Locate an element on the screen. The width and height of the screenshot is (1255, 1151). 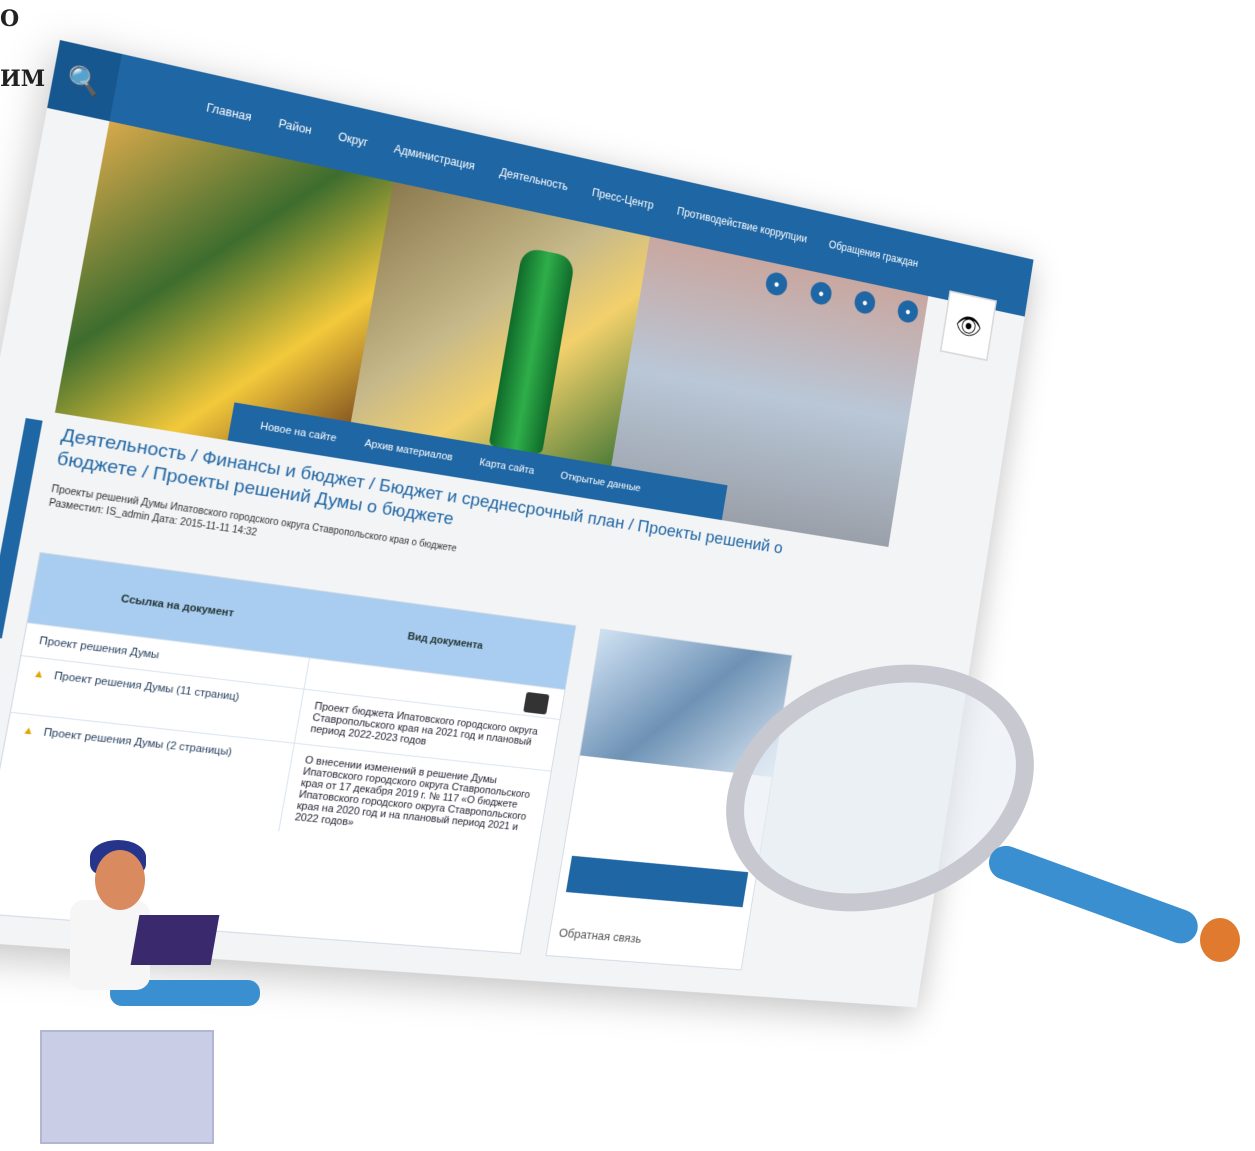
search-icon: 🔍 is located at coordinates (85, 80).